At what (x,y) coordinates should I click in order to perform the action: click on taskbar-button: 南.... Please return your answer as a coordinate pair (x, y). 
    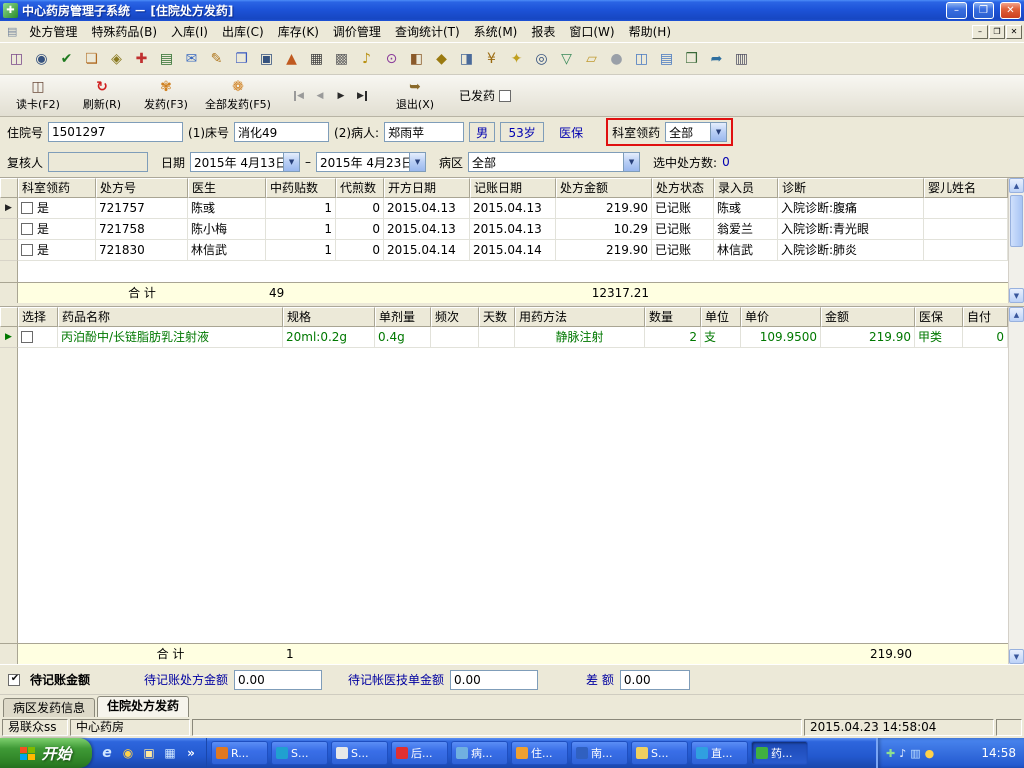
    Looking at the image, I should click on (599, 753).